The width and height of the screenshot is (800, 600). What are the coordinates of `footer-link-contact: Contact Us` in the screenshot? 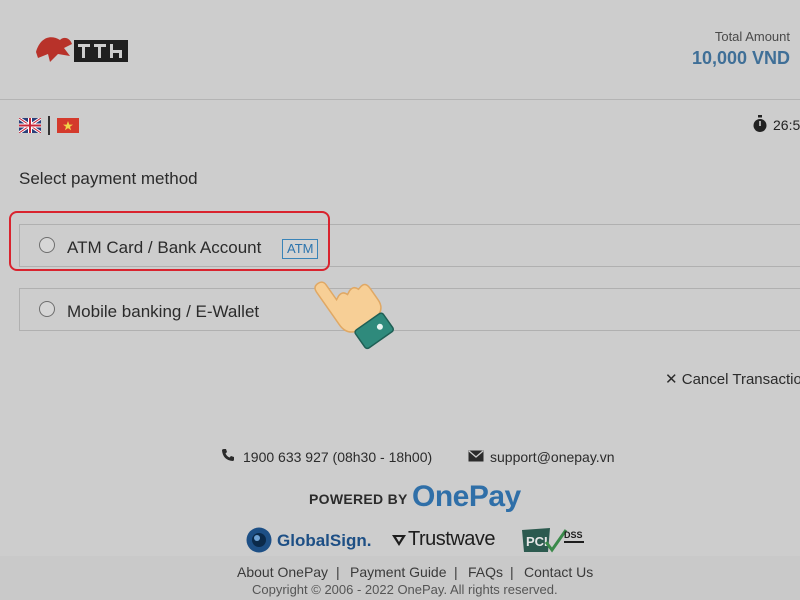 It's located at (558, 572).